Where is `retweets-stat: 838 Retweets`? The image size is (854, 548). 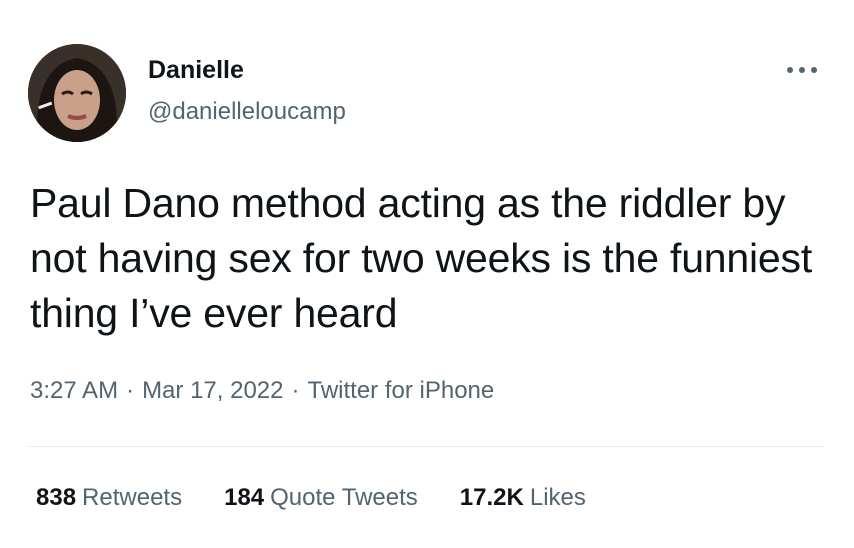
retweets-stat: 838 Retweets is located at coordinates (109, 498).